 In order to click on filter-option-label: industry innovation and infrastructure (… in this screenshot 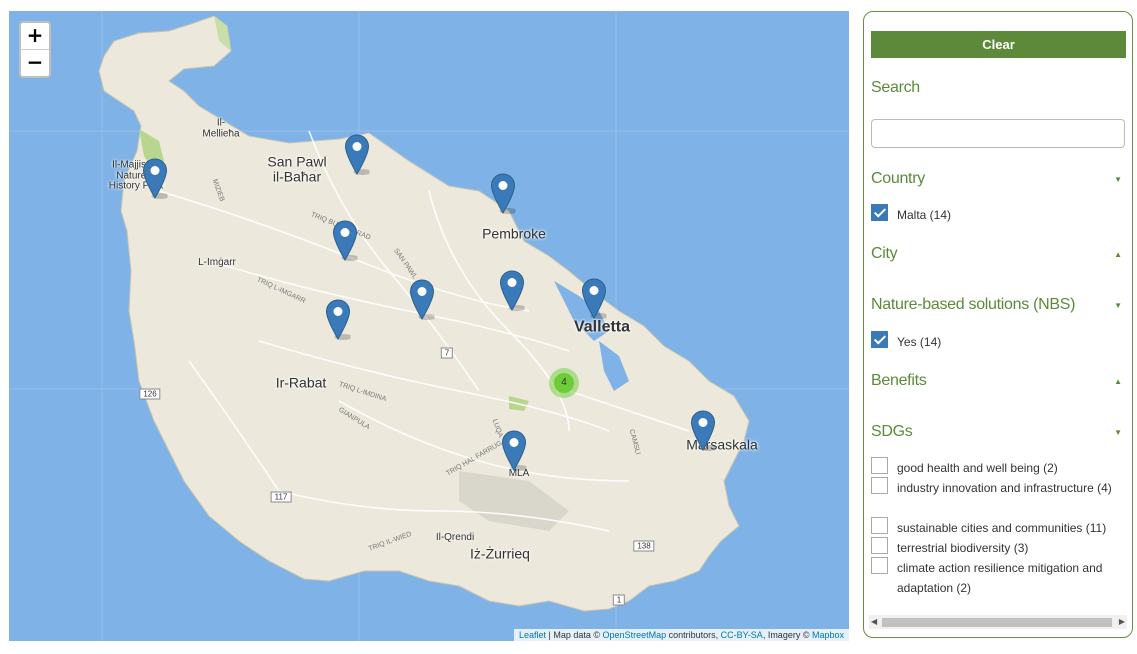, I will do `click(1004, 488)`.